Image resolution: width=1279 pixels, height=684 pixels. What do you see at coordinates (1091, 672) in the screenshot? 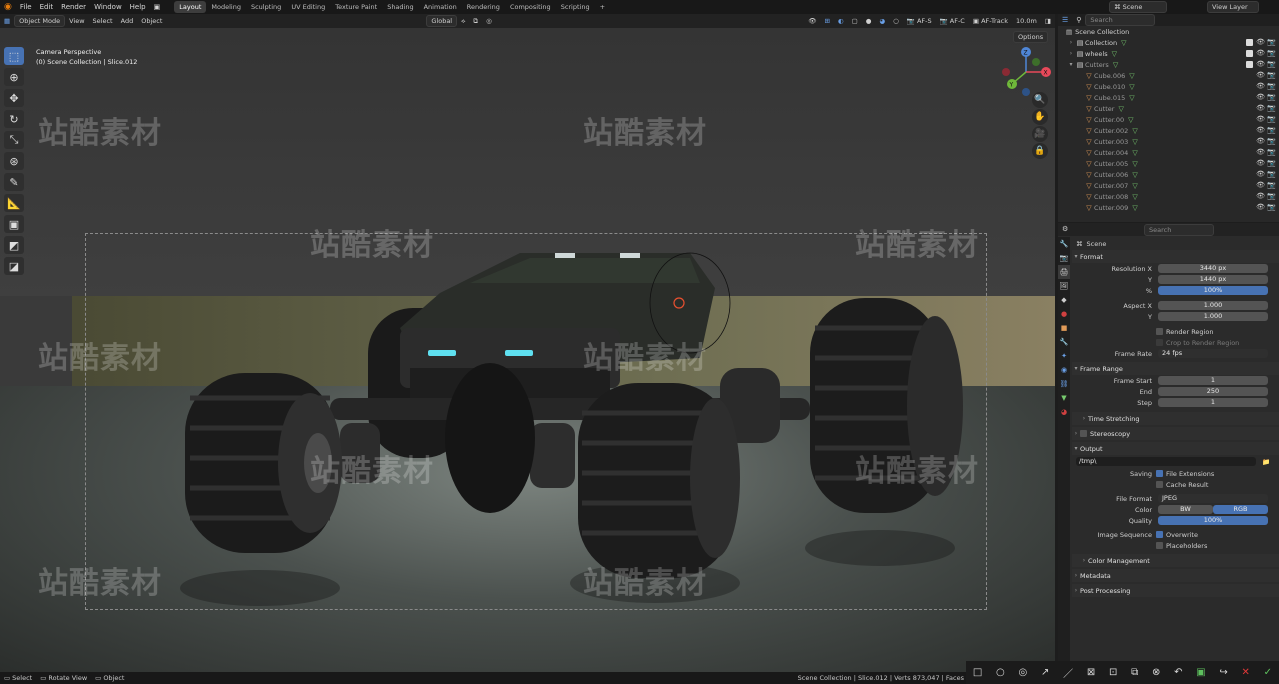
I see `cut-icon: ⊠` at bounding box center [1091, 672].